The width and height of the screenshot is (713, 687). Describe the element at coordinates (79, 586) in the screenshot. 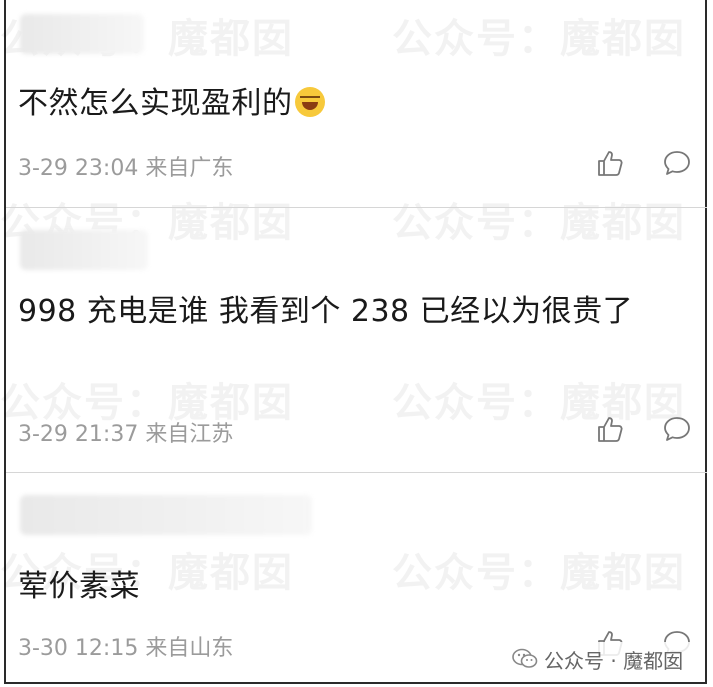

I see `comment-text: 荤价素菜` at that location.